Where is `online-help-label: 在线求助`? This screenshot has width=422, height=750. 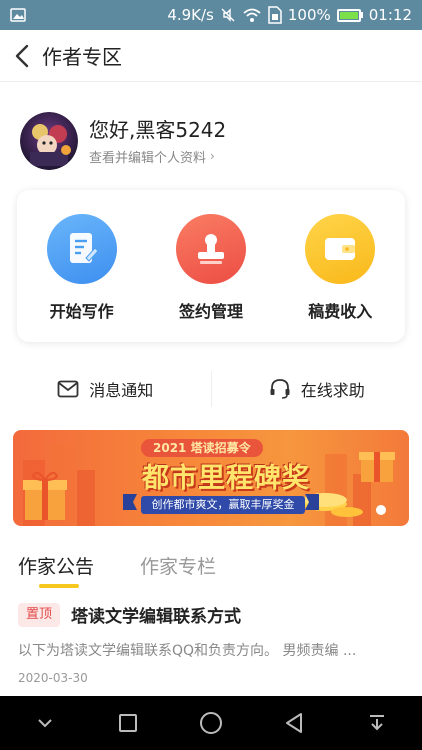
online-help-label: 在线求助 is located at coordinates (332, 390).